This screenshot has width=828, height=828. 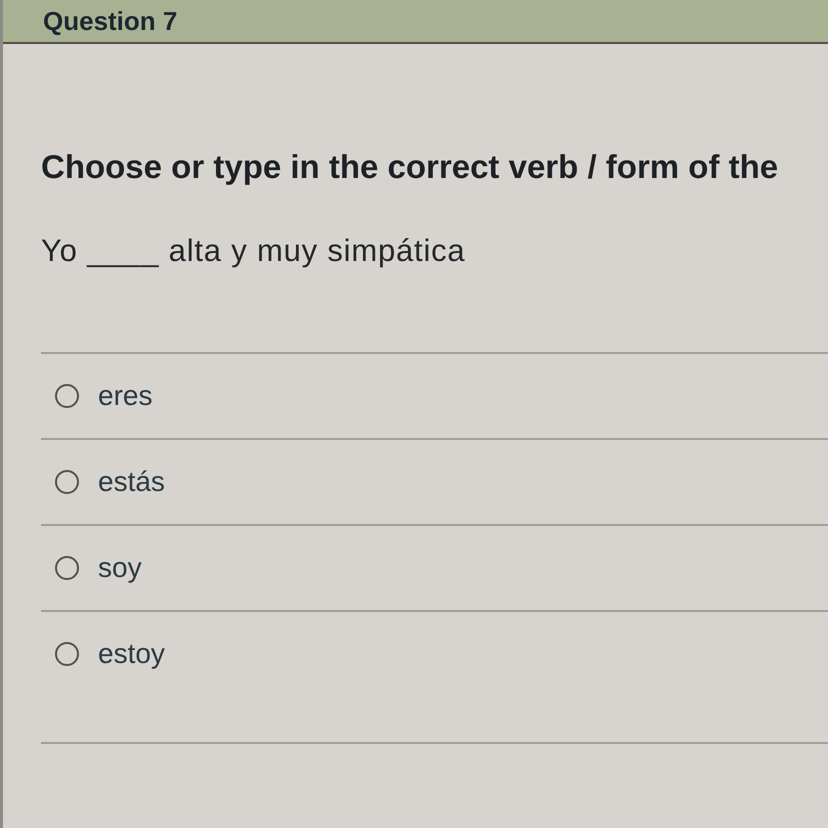 I want to click on question-instructions: Choose or type in the correct verb / form of the, so click(x=410, y=167).